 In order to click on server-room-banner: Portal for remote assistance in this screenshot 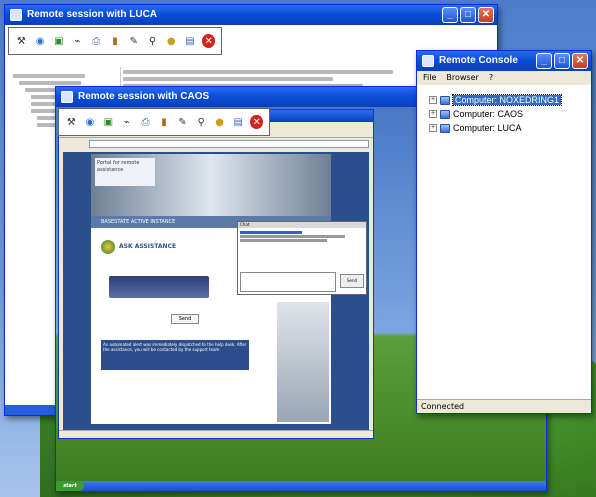, I will do `click(211, 185)`.